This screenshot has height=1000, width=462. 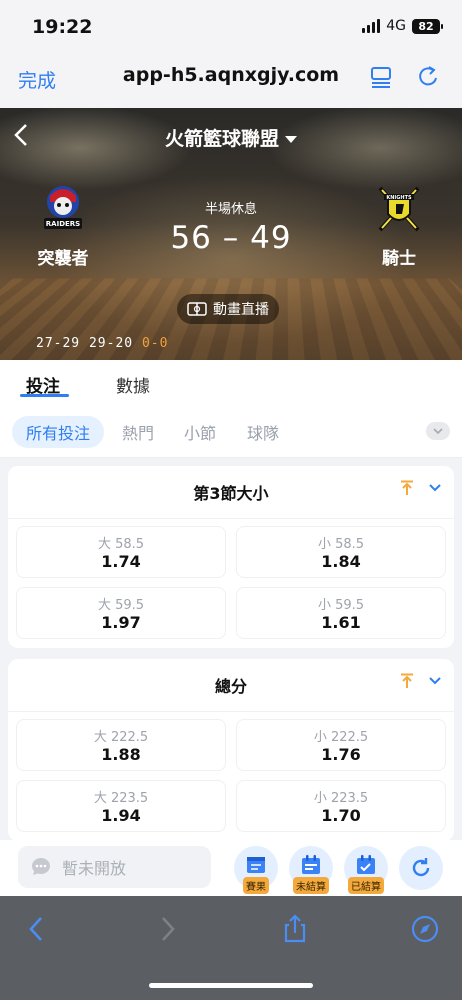 I want to click on status-time: 19:22, so click(x=62, y=27).